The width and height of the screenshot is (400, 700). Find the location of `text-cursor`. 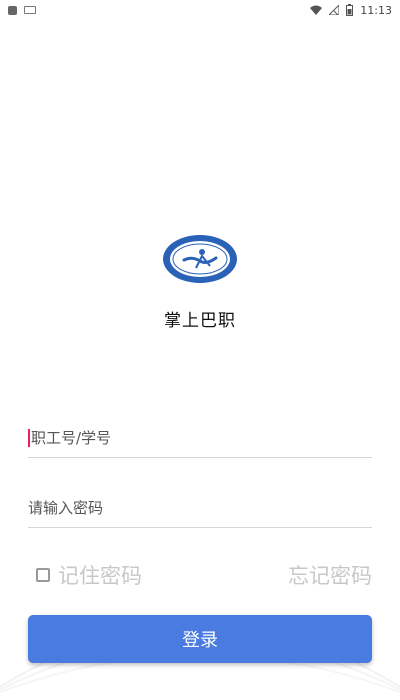

text-cursor is located at coordinates (29, 437).